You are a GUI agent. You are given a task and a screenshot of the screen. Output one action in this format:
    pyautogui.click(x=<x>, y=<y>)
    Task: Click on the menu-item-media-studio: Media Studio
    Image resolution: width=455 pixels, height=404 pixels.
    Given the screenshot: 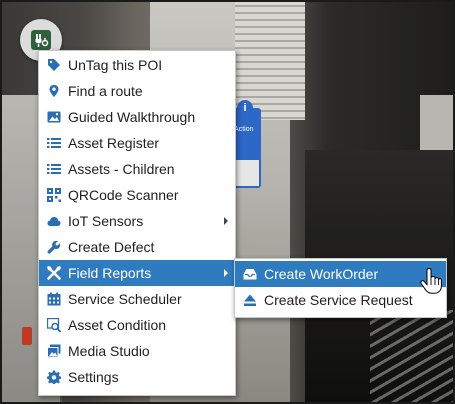 What is the action you would take?
    pyautogui.click(x=137, y=351)
    